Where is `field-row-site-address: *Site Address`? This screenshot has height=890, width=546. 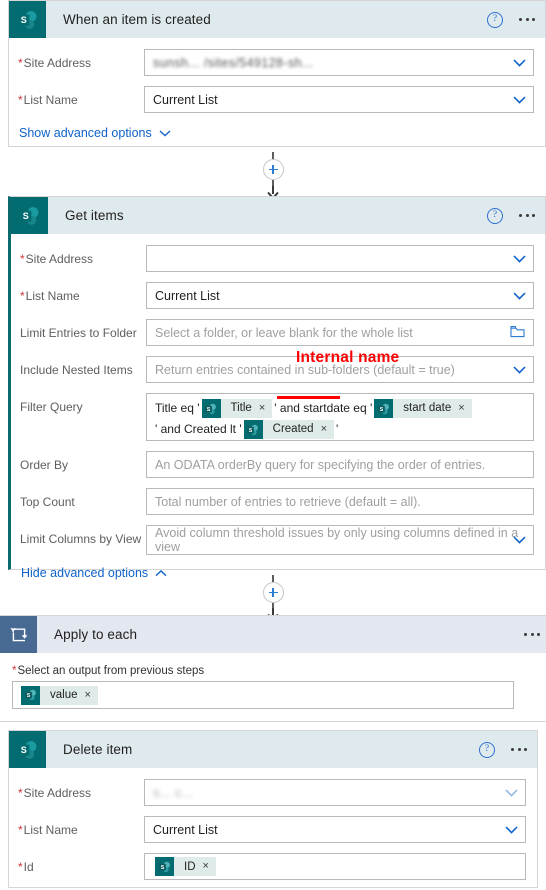 field-row-site-address: *Site Address is located at coordinates (277, 258).